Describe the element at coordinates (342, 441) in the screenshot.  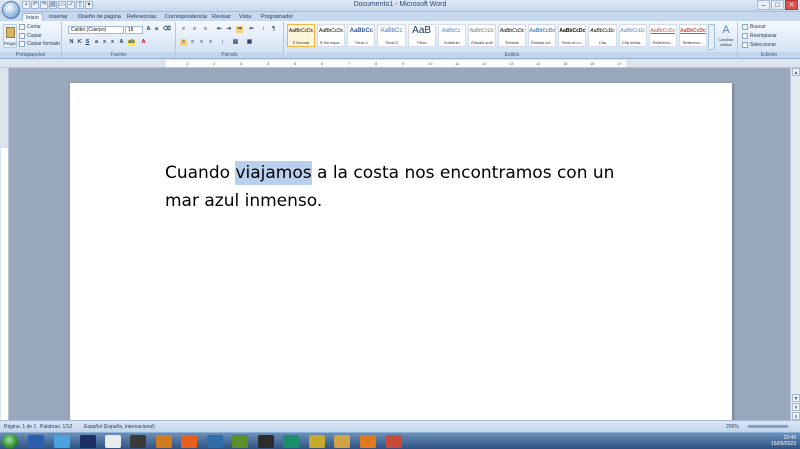
I see `folder-taskbar-icon` at that location.